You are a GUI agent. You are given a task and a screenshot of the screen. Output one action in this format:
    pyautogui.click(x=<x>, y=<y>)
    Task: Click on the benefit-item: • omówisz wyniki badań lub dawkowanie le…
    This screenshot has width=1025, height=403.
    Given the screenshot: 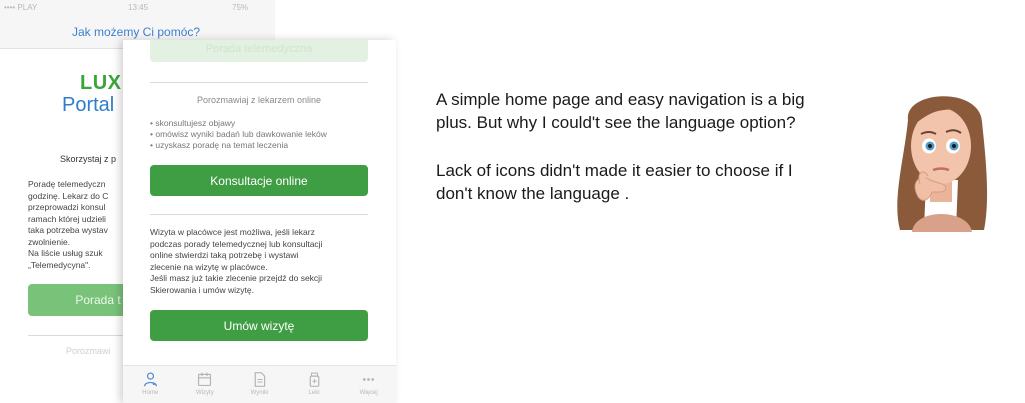 What is the action you would take?
    pyautogui.click(x=238, y=134)
    